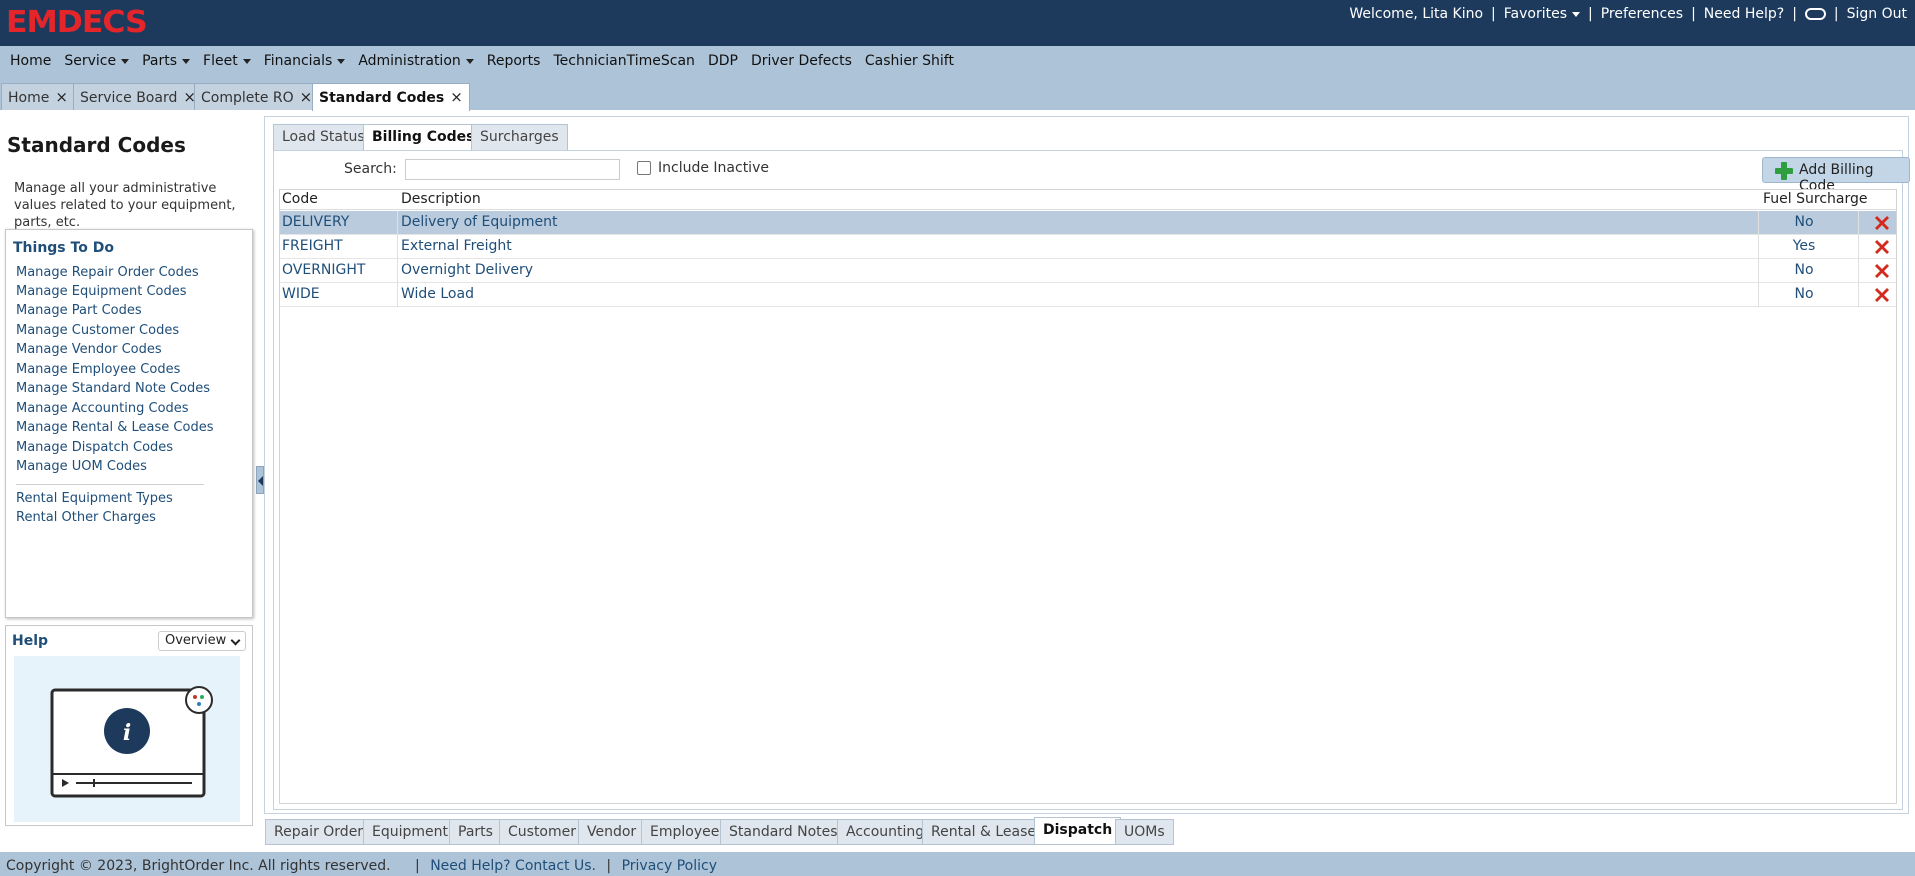 The width and height of the screenshot is (1915, 876). I want to click on cell-fuel-surcharge: Yes, so click(1804, 246).